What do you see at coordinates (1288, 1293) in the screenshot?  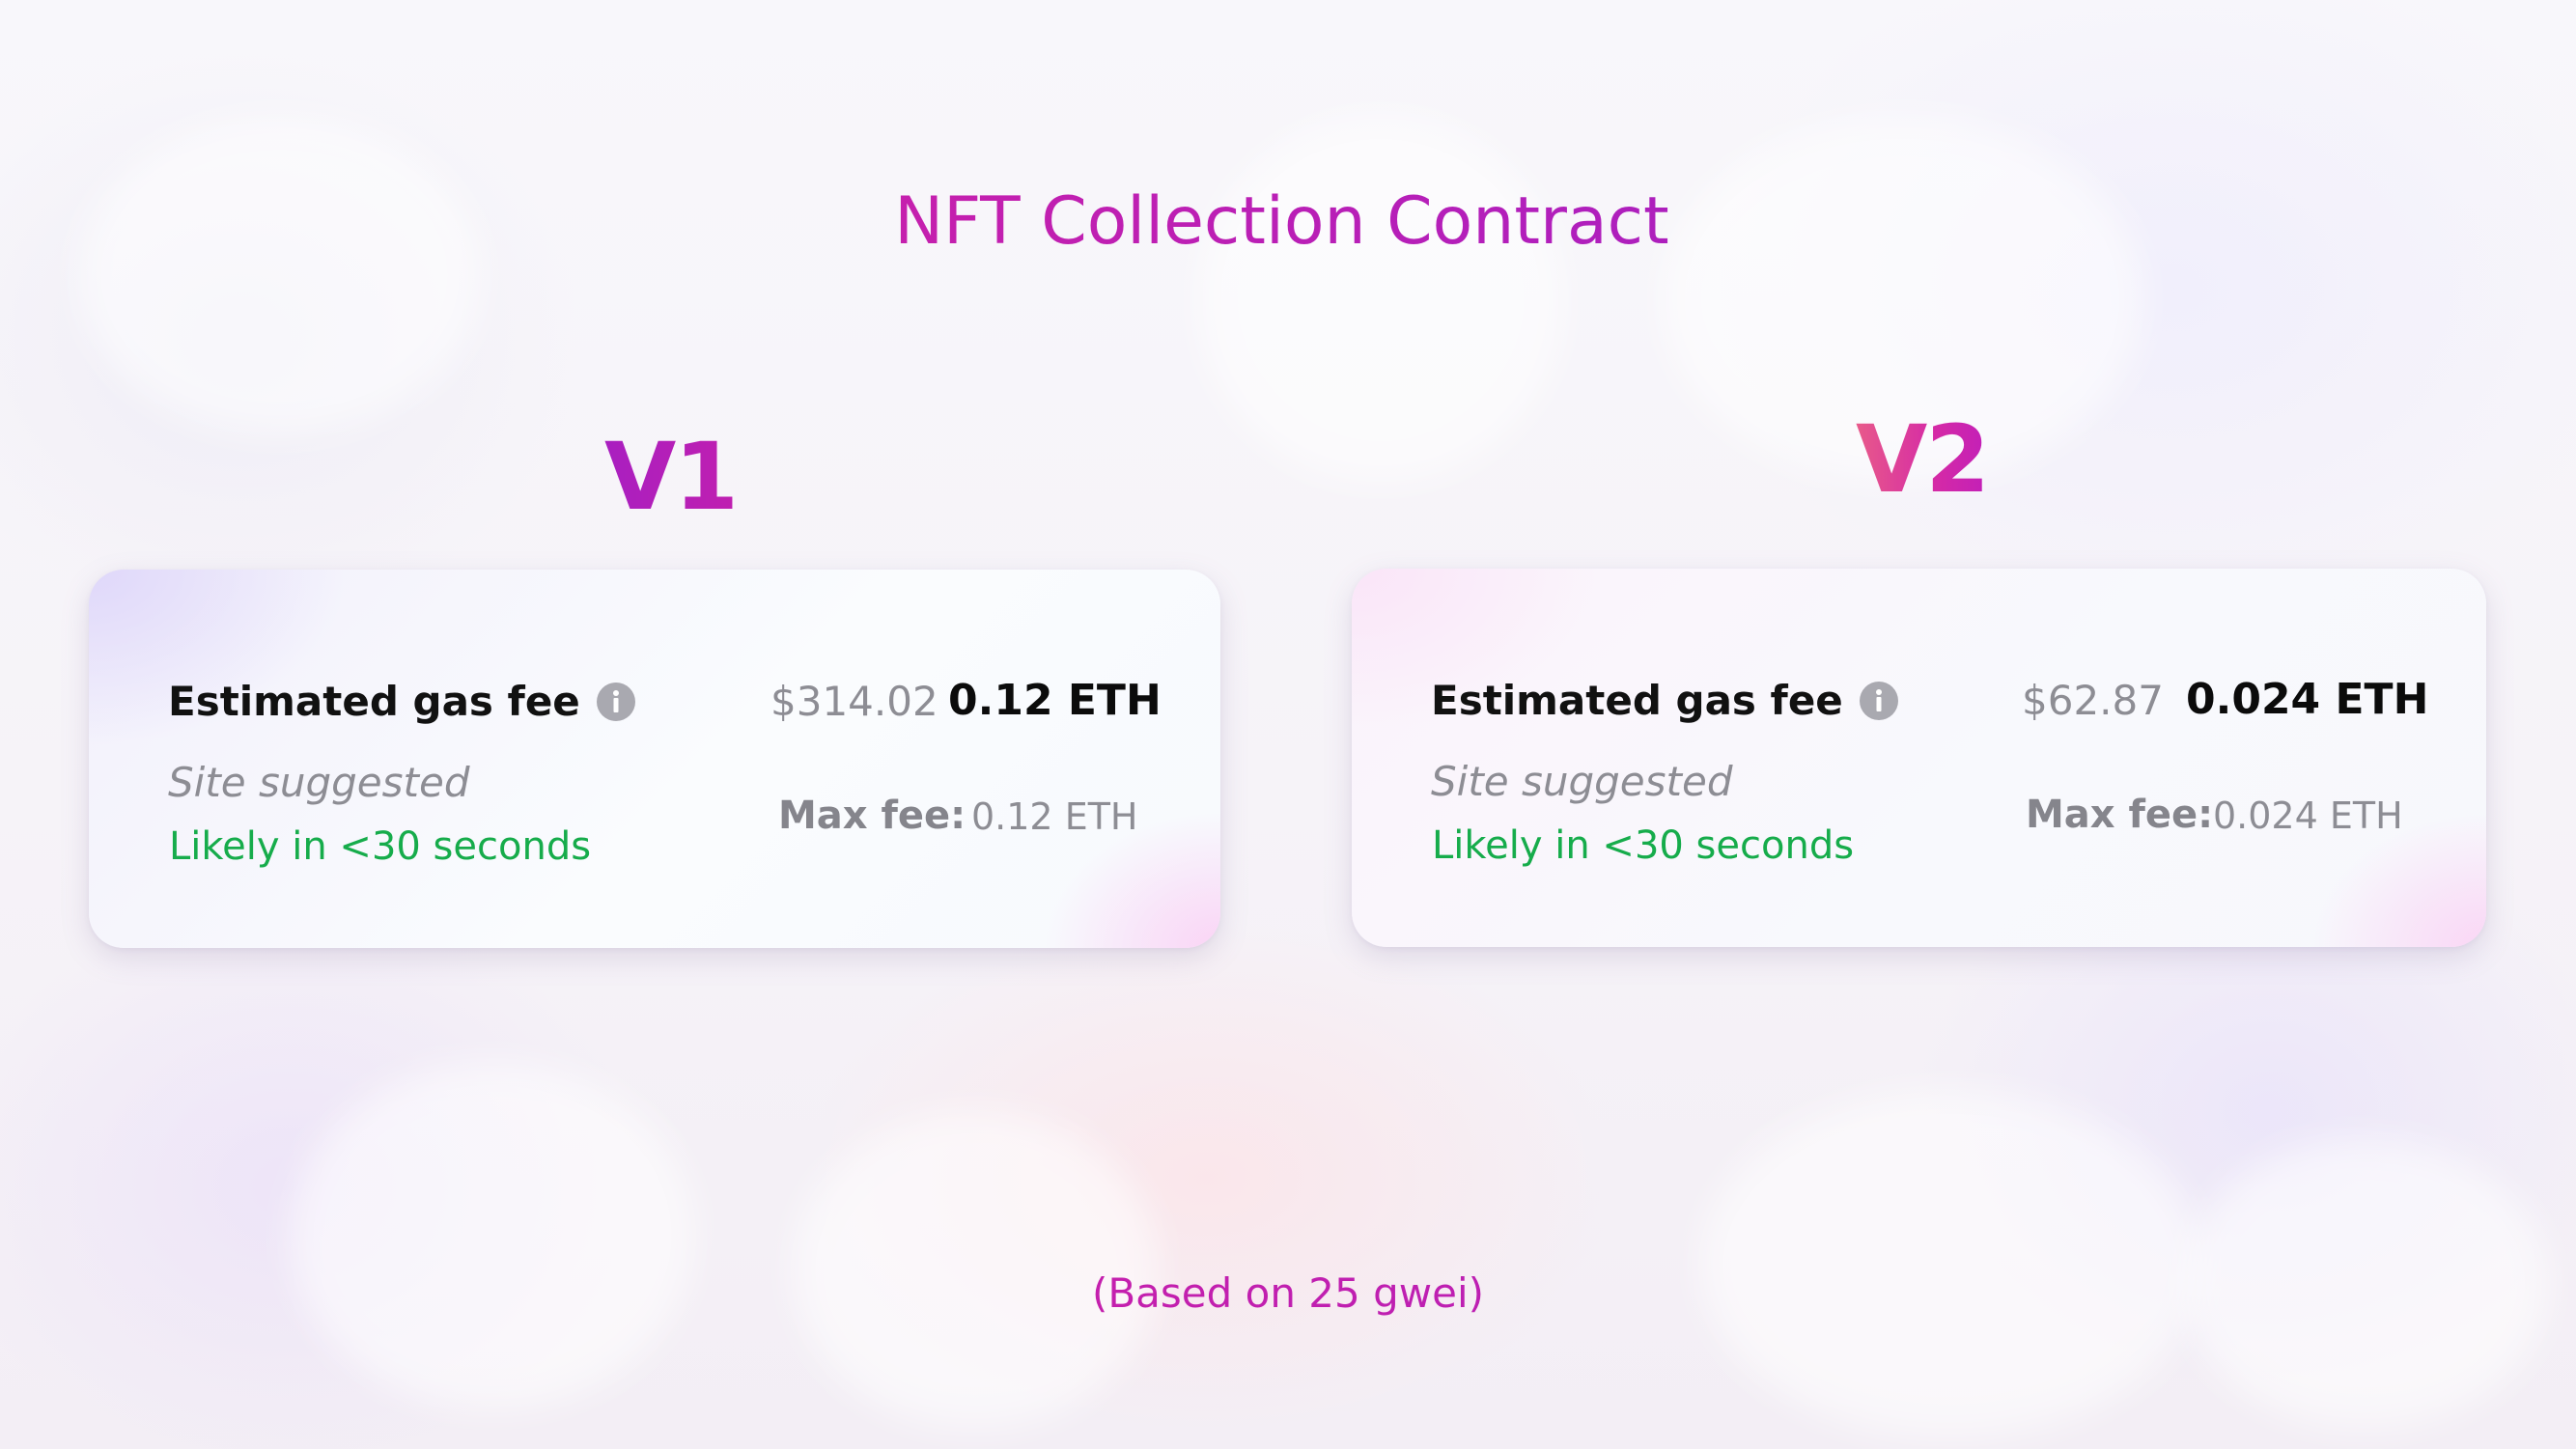 I see `gwei-footnote: (Based on 25 gwei)` at bounding box center [1288, 1293].